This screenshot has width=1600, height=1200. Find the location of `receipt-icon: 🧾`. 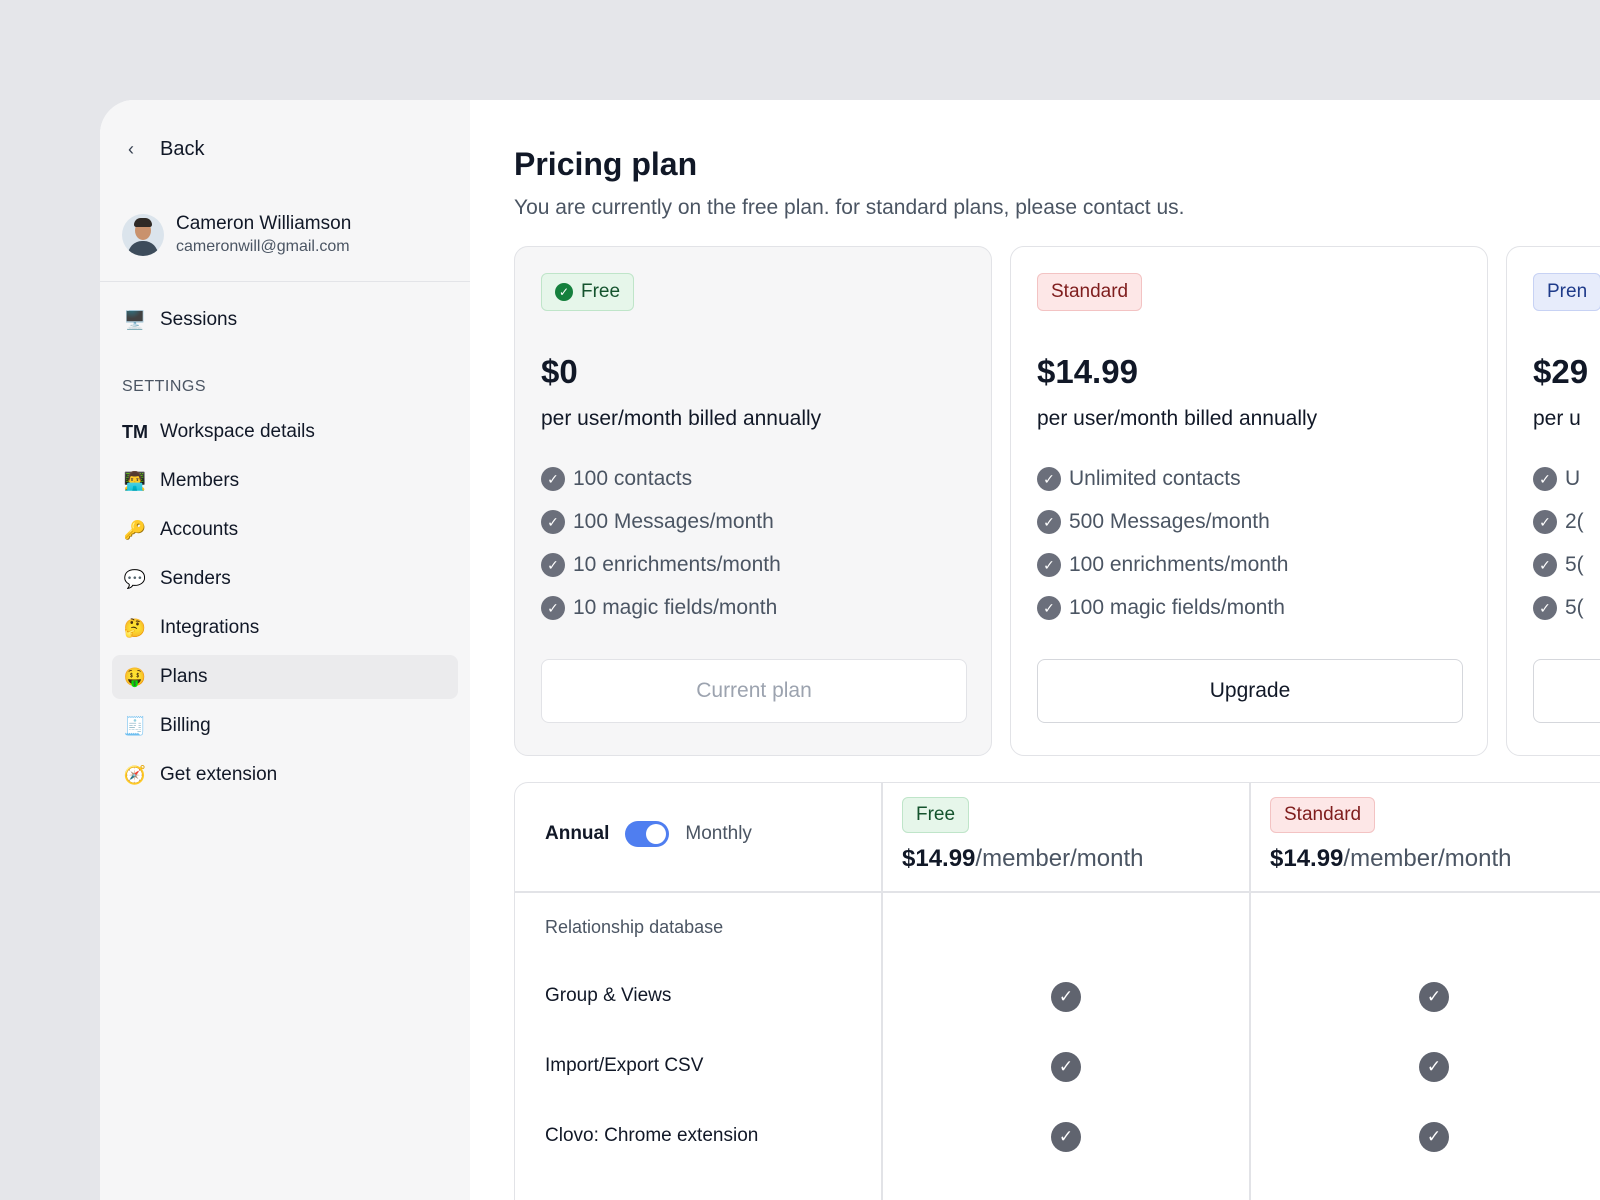

receipt-icon: 🧾 is located at coordinates (135, 726).